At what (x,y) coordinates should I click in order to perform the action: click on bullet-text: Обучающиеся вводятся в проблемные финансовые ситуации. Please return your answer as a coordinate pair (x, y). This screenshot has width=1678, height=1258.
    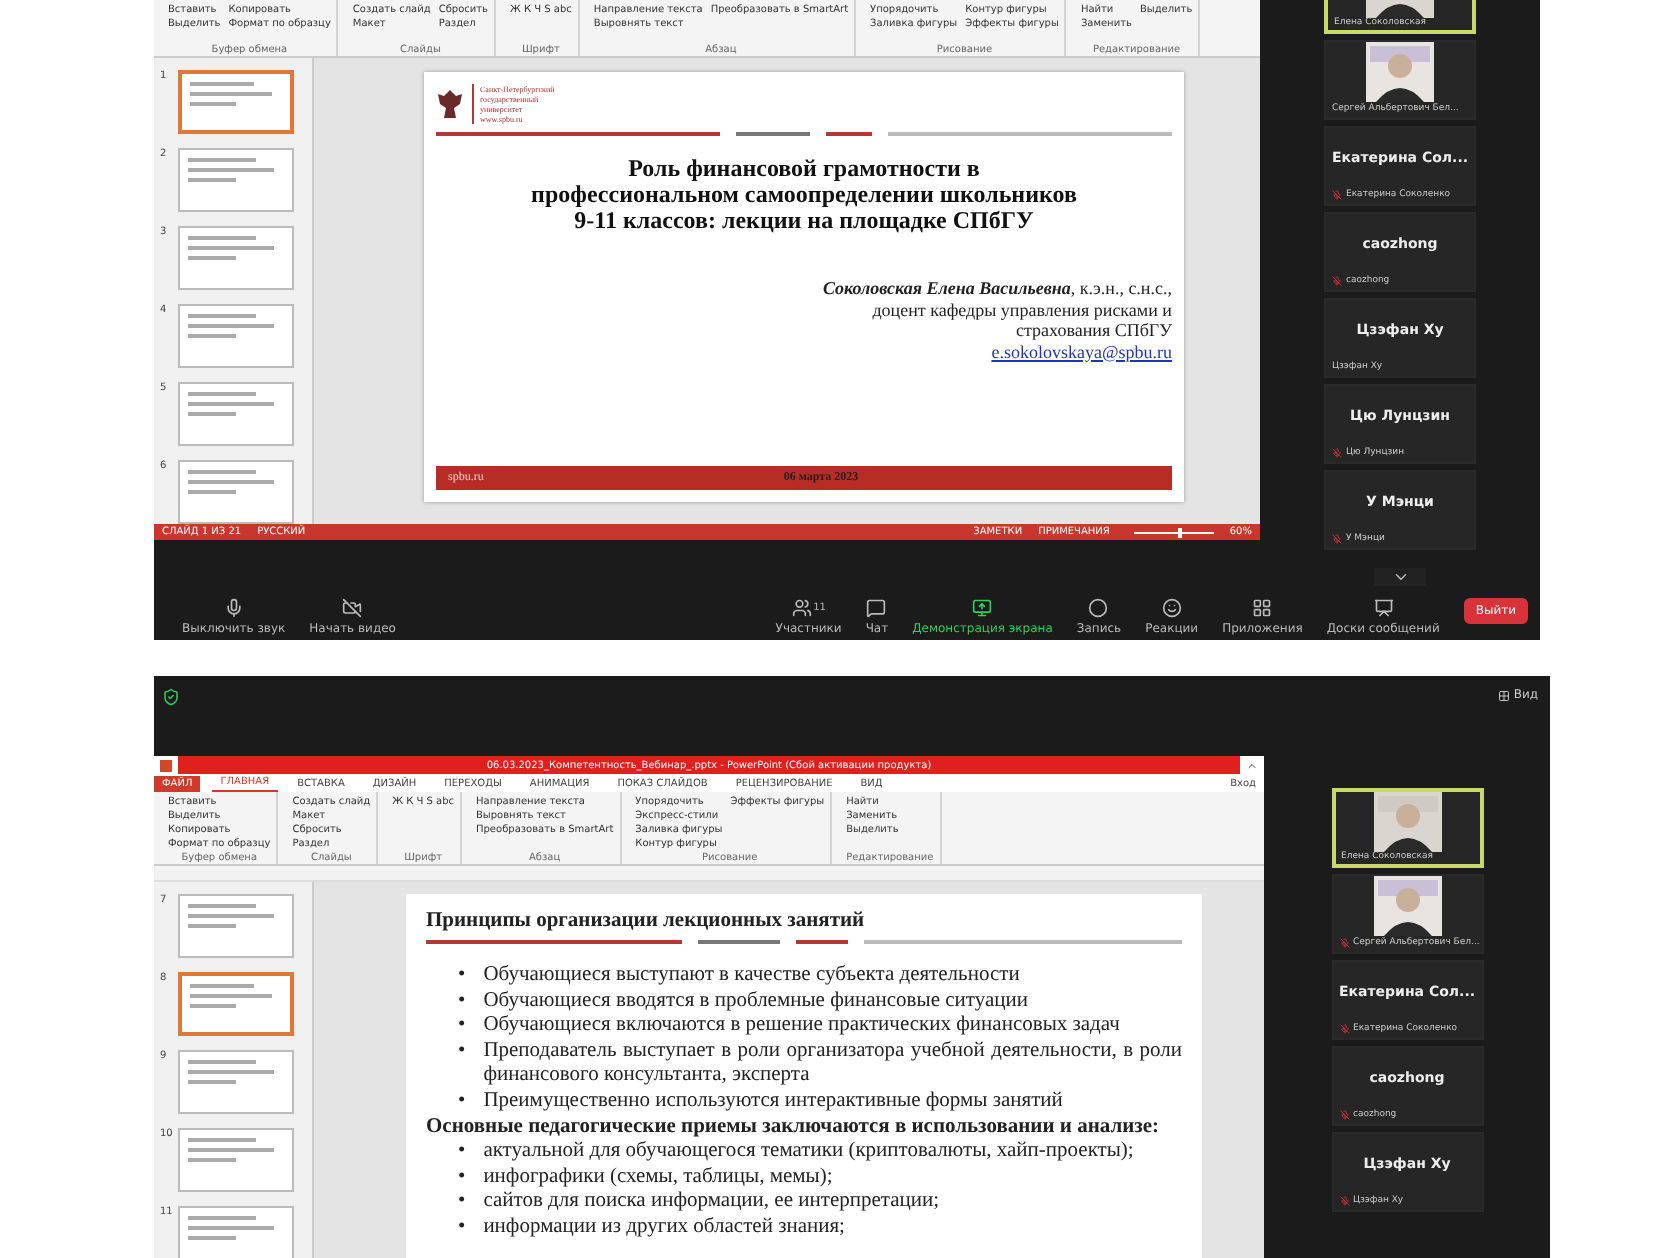
    Looking at the image, I should click on (755, 1002).